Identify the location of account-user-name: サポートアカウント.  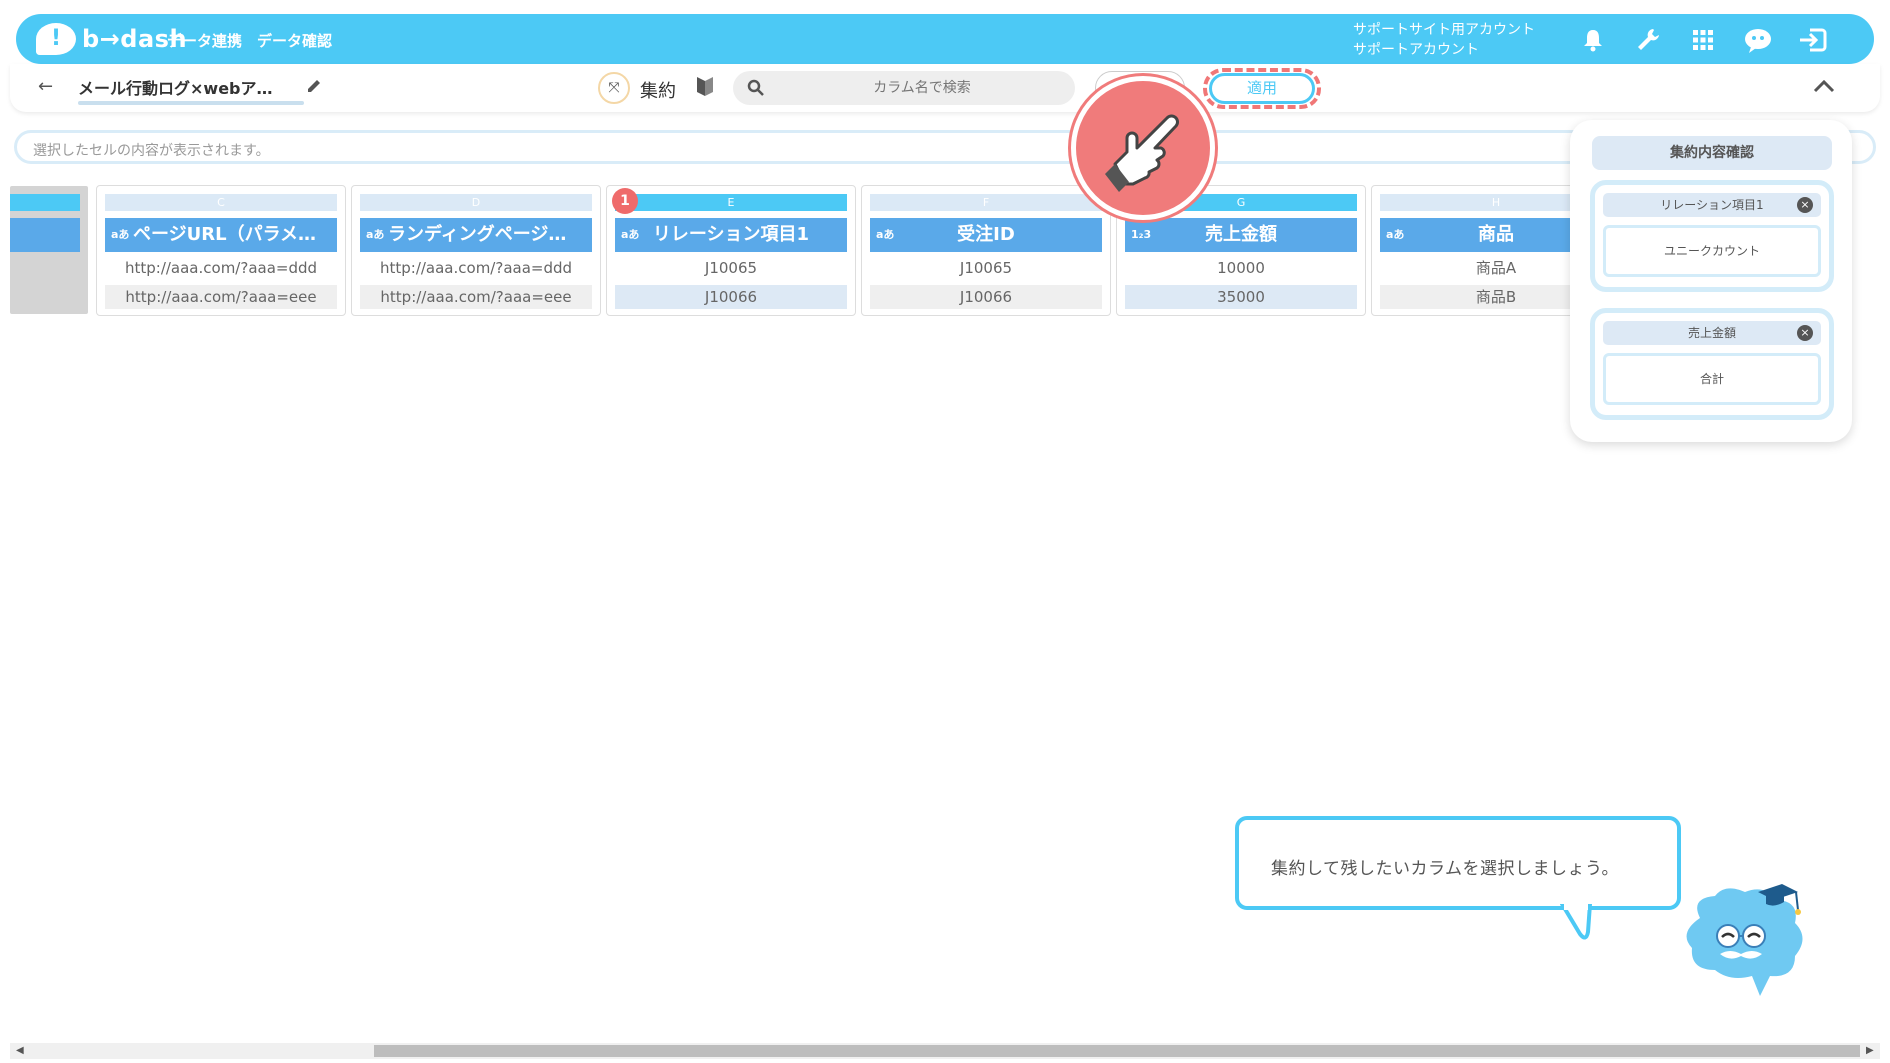
(1416, 50).